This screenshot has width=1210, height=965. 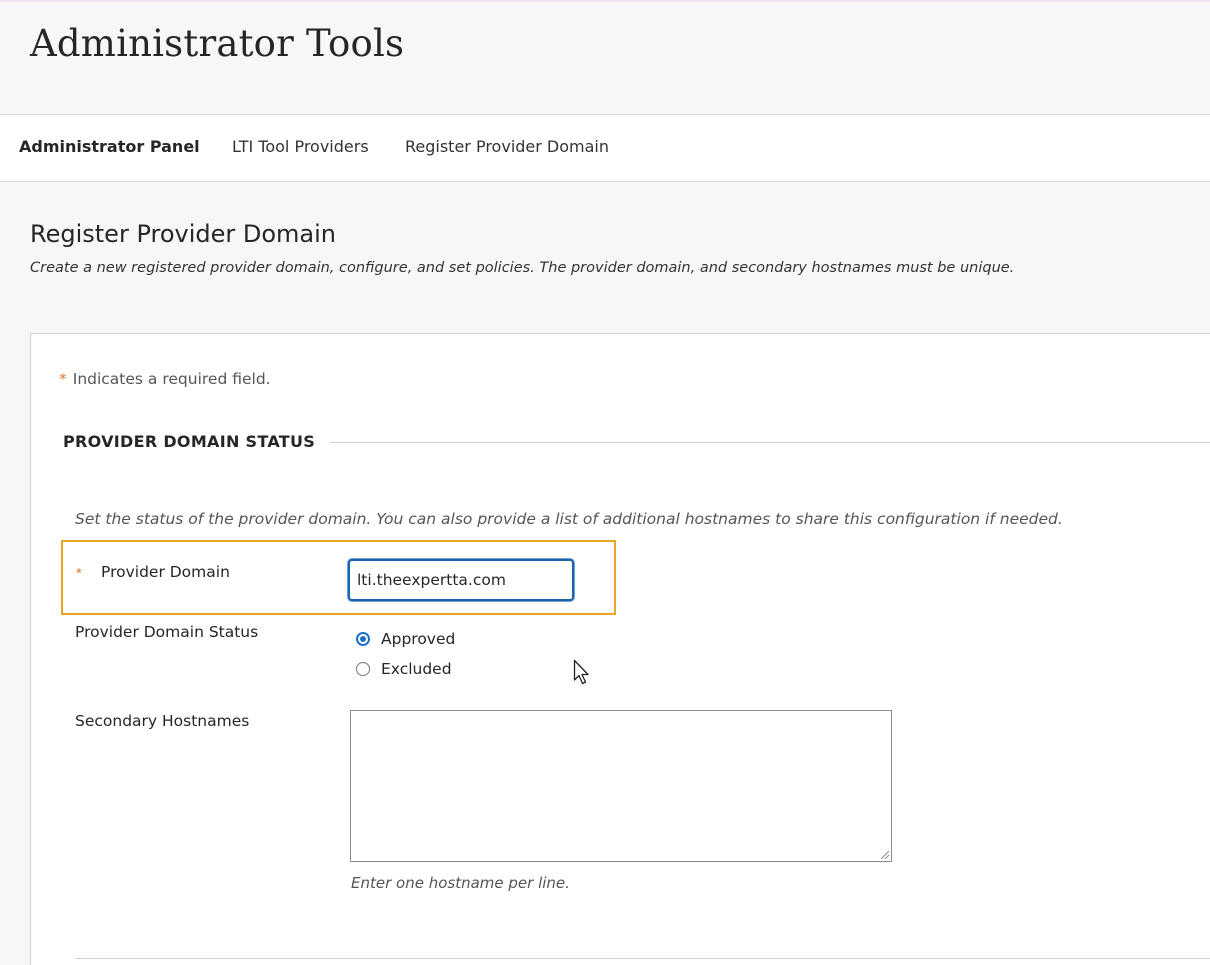 I want to click on required-star-icon: *, so click(x=63, y=379).